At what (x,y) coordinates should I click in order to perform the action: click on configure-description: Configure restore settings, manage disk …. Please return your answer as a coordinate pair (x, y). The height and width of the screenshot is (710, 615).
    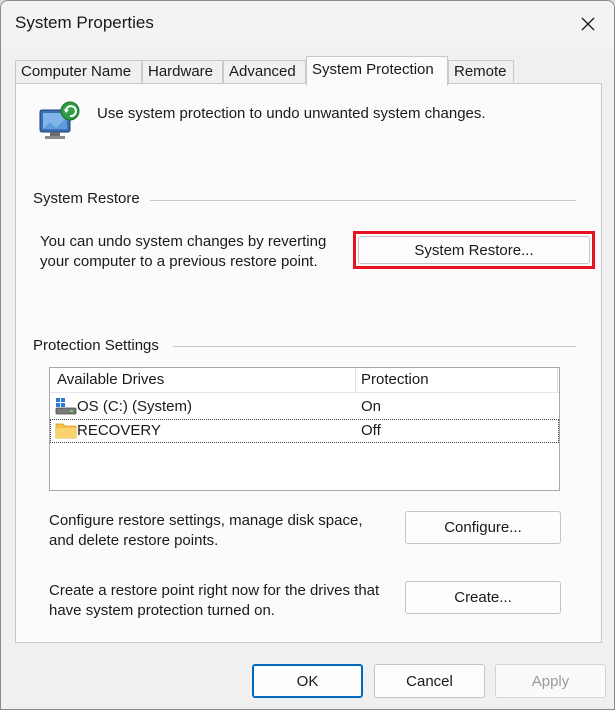
    Looking at the image, I should click on (206, 530).